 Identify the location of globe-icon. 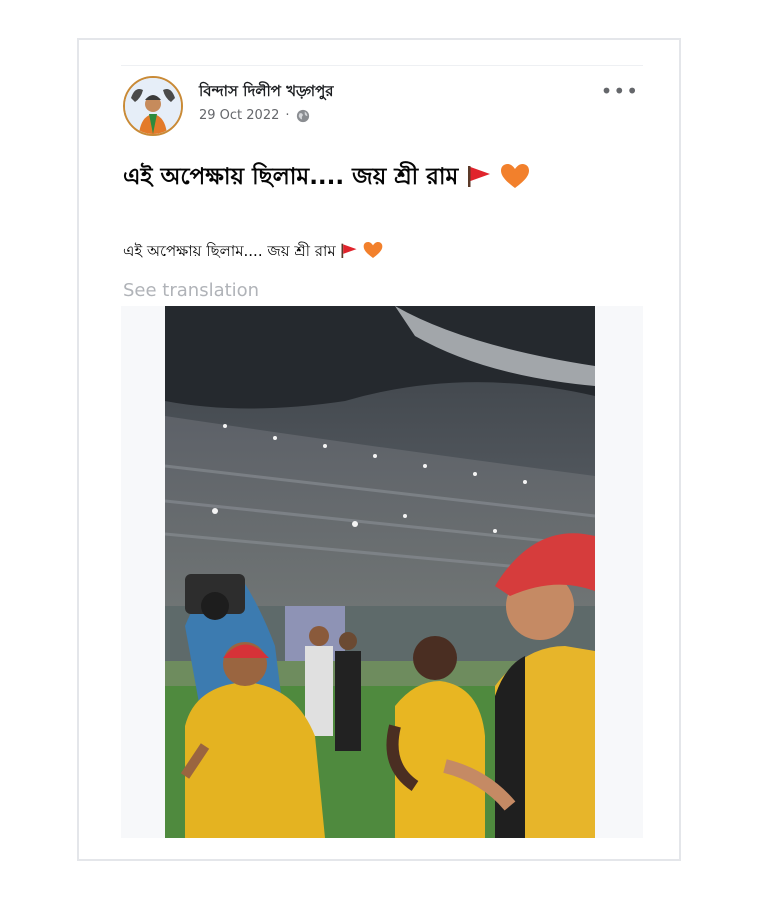
(302, 115).